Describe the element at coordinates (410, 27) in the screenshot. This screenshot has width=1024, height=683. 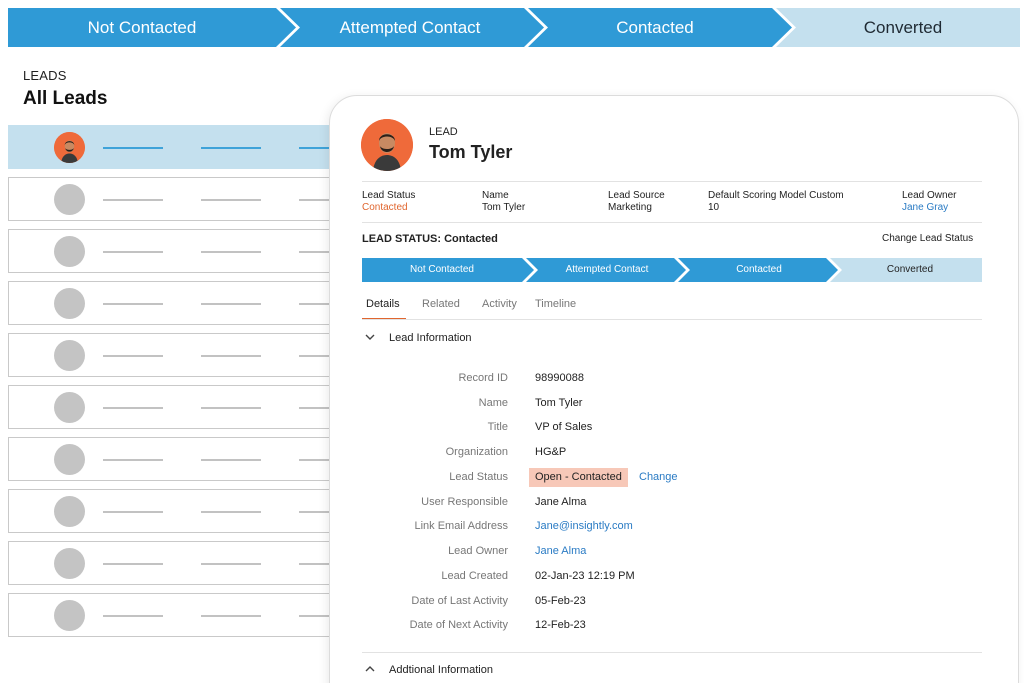
I see `stage-label-attempted-contact: Attempted Contact` at that location.